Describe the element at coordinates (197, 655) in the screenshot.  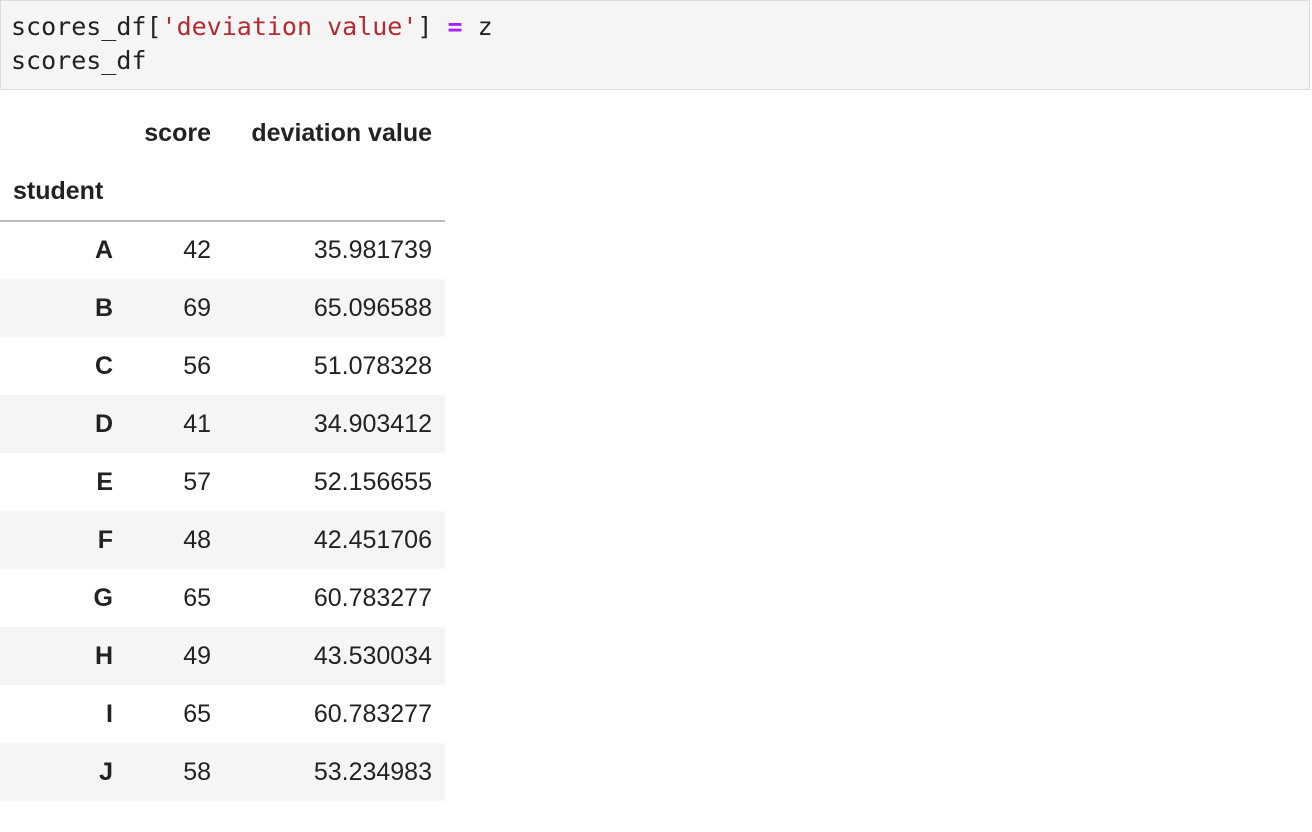
I see `score-cell: 49` at that location.